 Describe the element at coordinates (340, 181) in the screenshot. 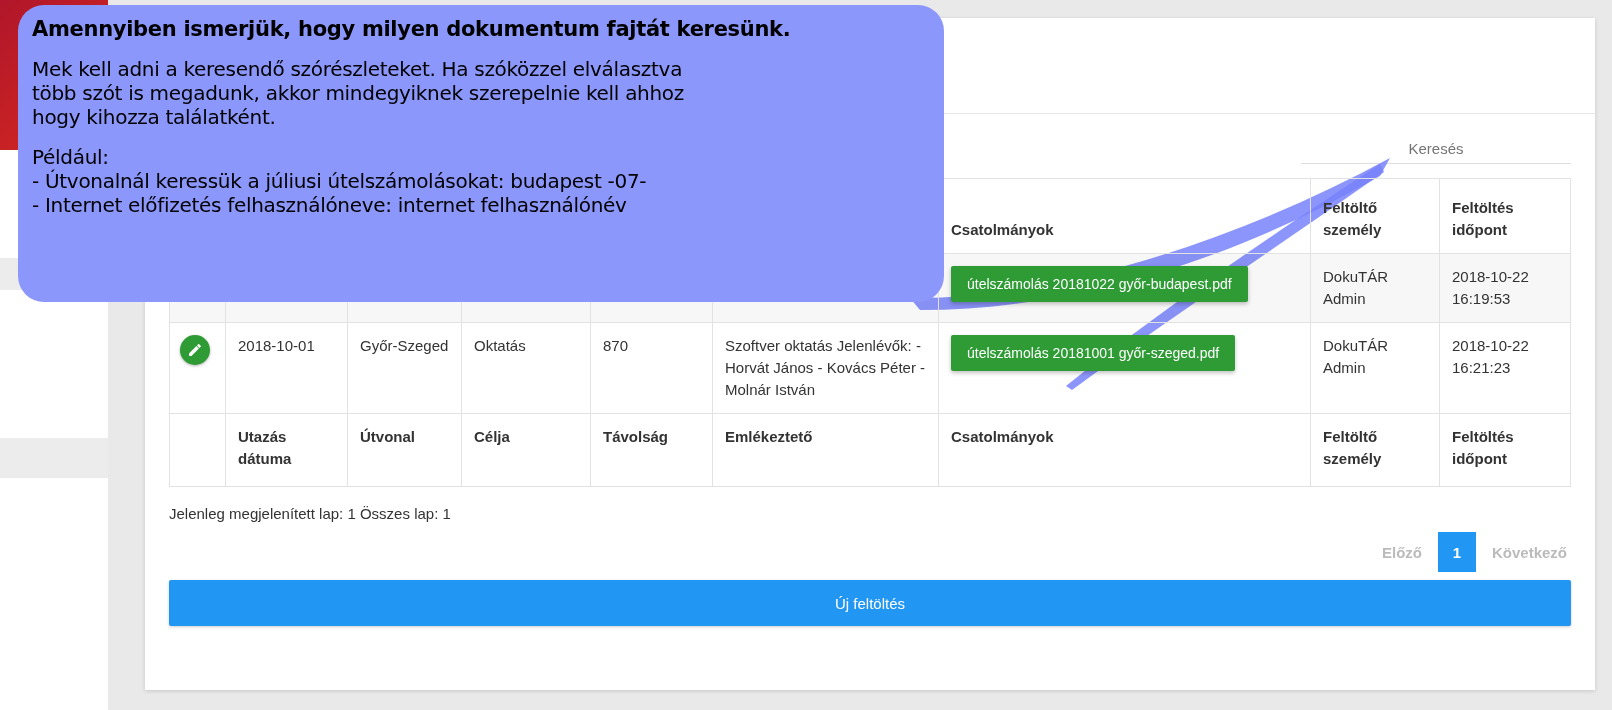

I see `tooltip-text: Például: - Útvonalnál keressük a júliusi útelszámolásokat: budapest -07- - Internet előfizetés felhasználóneve: internet felhasználónév` at that location.